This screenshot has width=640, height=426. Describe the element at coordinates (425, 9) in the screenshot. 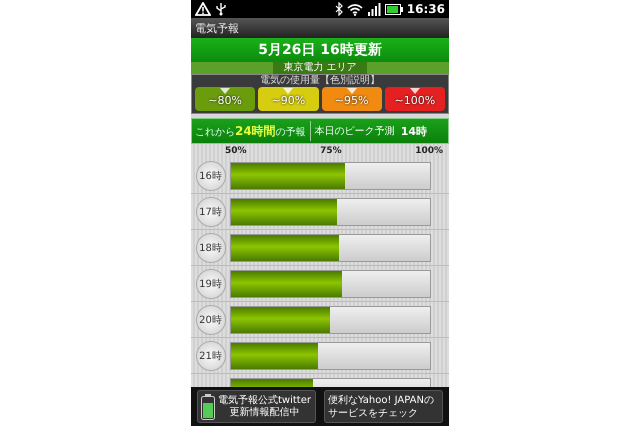

I see `clock-time: 16:36` at that location.